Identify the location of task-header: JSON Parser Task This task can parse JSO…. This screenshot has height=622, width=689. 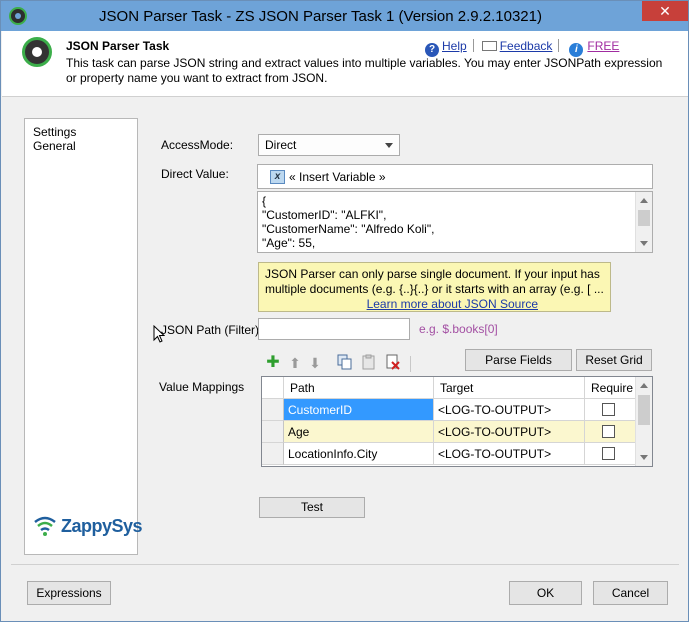
(345, 64).